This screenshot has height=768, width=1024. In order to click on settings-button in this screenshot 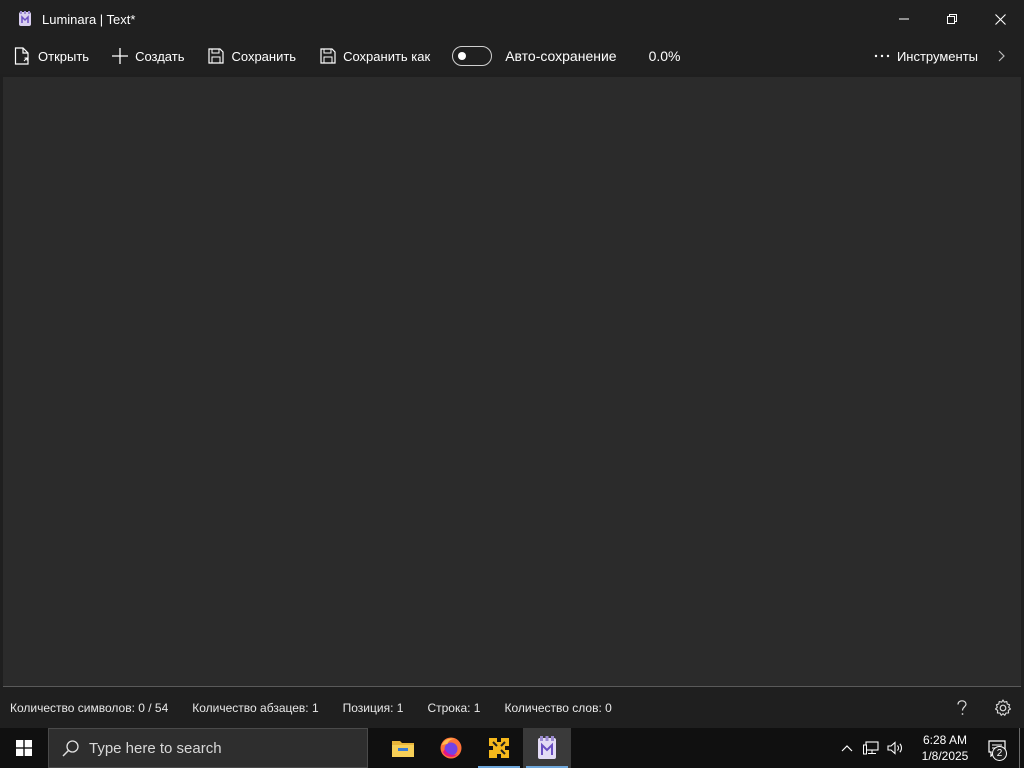, I will do `click(1003, 707)`.